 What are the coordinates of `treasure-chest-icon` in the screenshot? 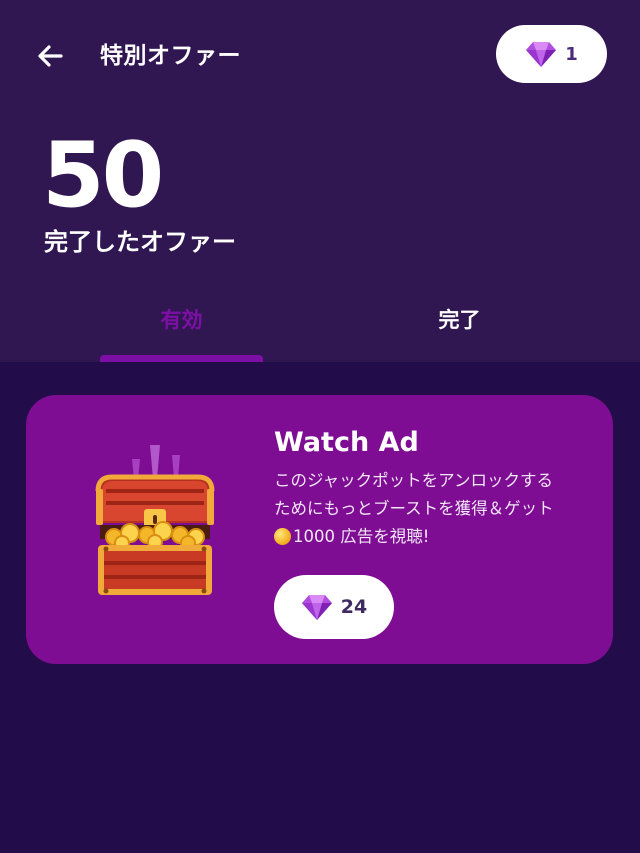 It's located at (155, 520).